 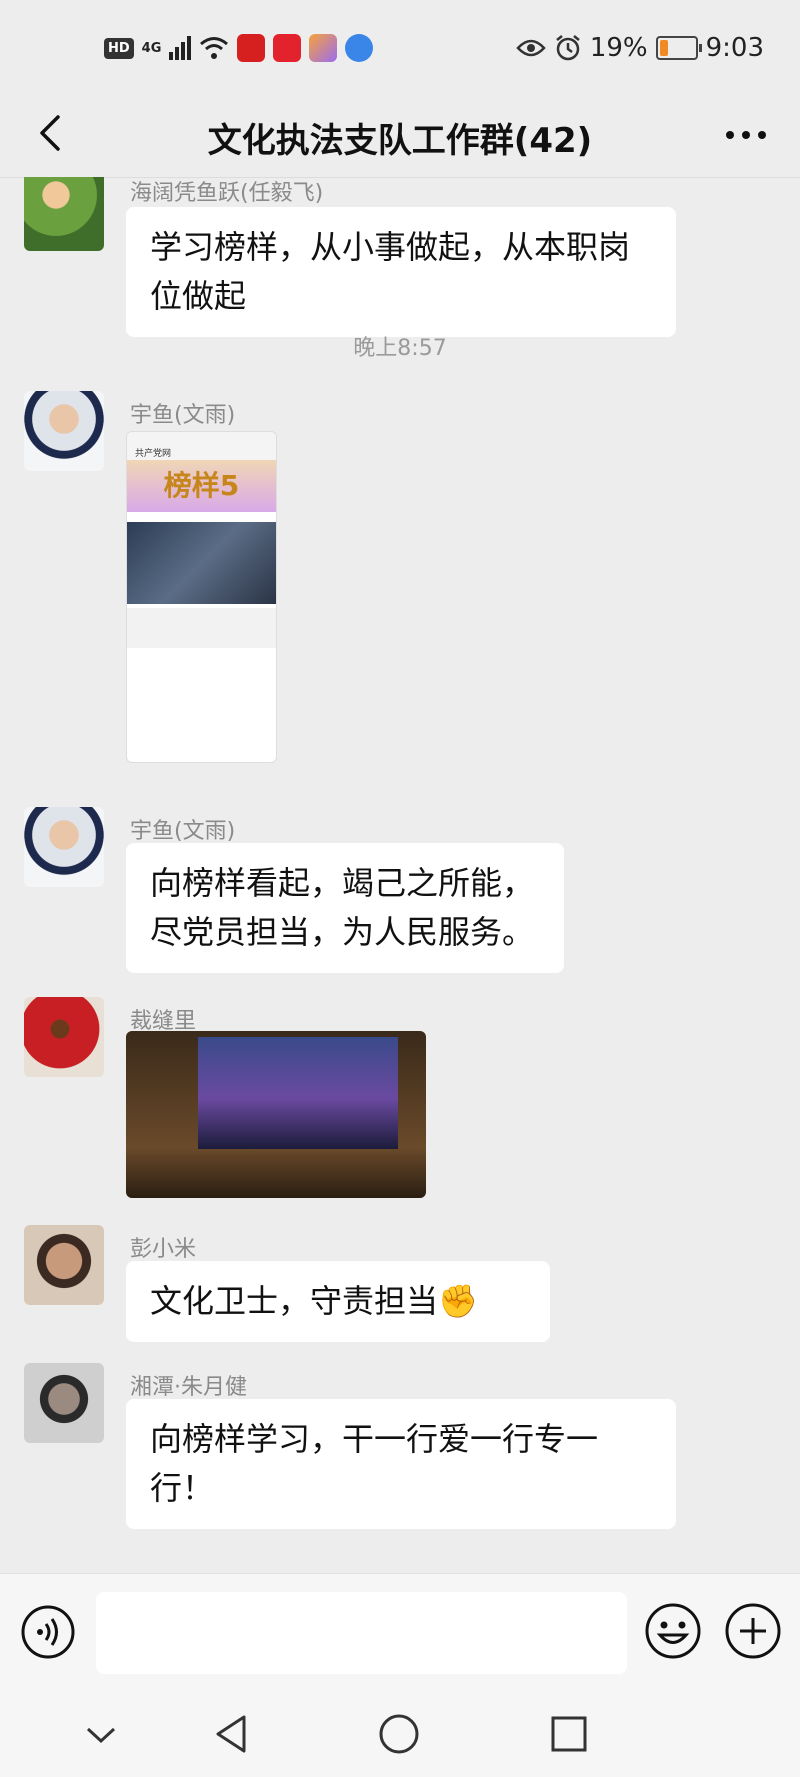 I want to click on tv-screen, so click(x=298, y=1093).